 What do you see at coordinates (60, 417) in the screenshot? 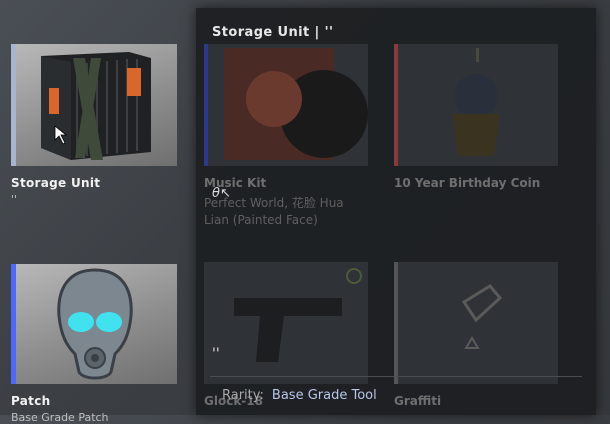
I see `patch-subtitle: Base Grade Patch` at bounding box center [60, 417].